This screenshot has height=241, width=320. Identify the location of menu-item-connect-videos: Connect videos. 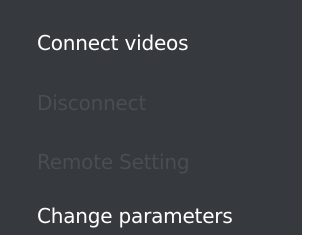
(113, 43).